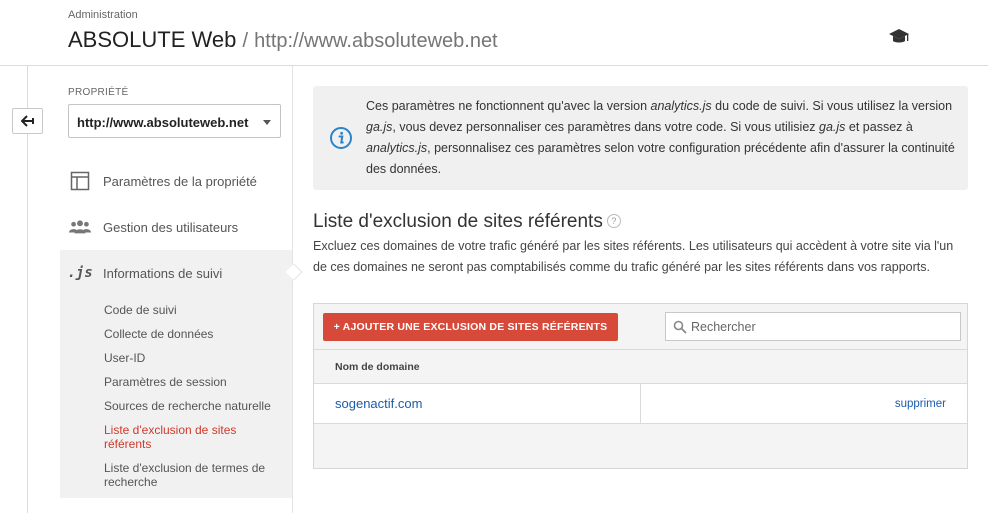  I want to click on sidebar-item-user-management: Gestion des utilisateurs, so click(176, 227).